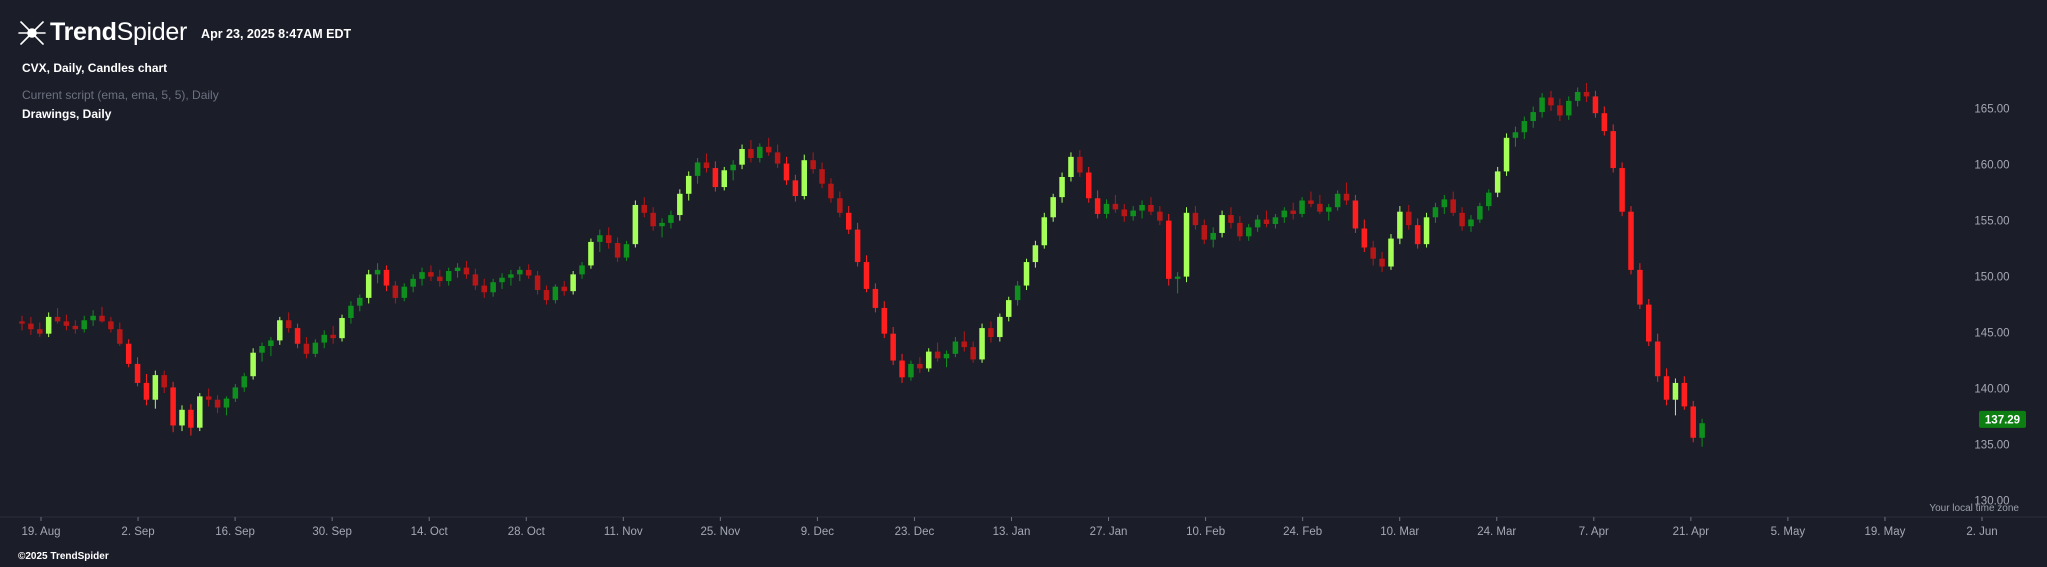  What do you see at coordinates (1691, 532) in the screenshot?
I see `x-tick-label: 21. Apr` at bounding box center [1691, 532].